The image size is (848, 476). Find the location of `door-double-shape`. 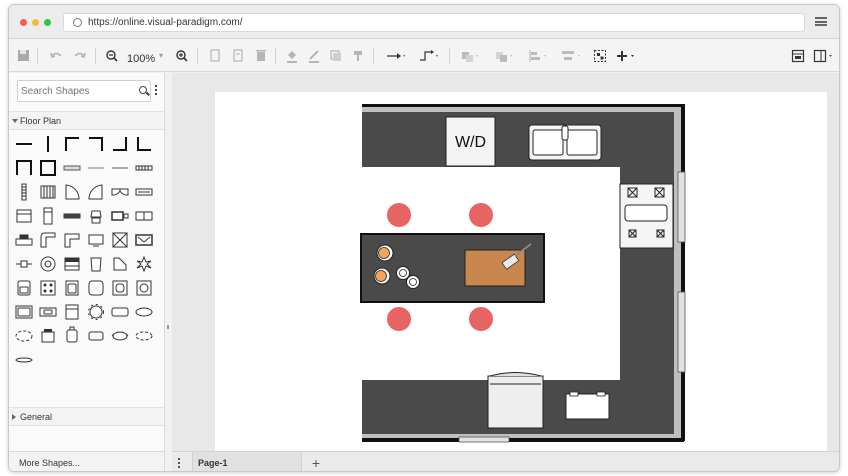

door-double-shape is located at coordinates (120, 192).